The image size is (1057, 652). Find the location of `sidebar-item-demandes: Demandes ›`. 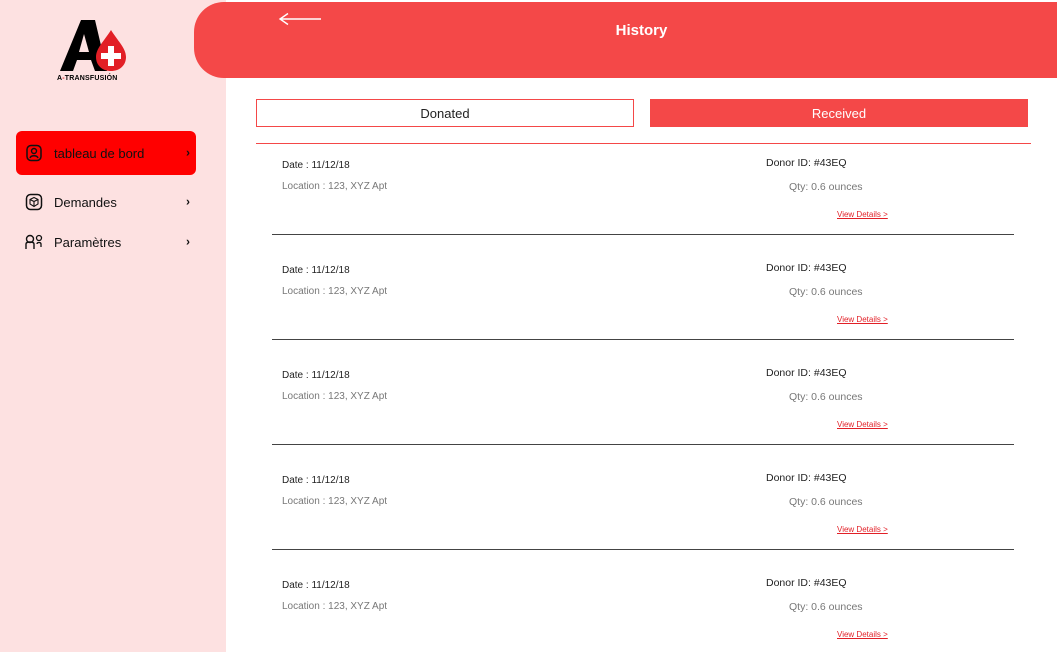

sidebar-item-demandes: Demandes › is located at coordinates (106, 202).